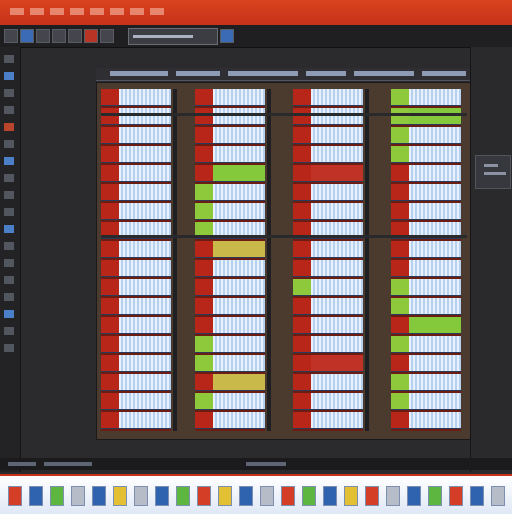  What do you see at coordinates (9, 229) in the screenshot?
I see `marker-icon` at bounding box center [9, 229].